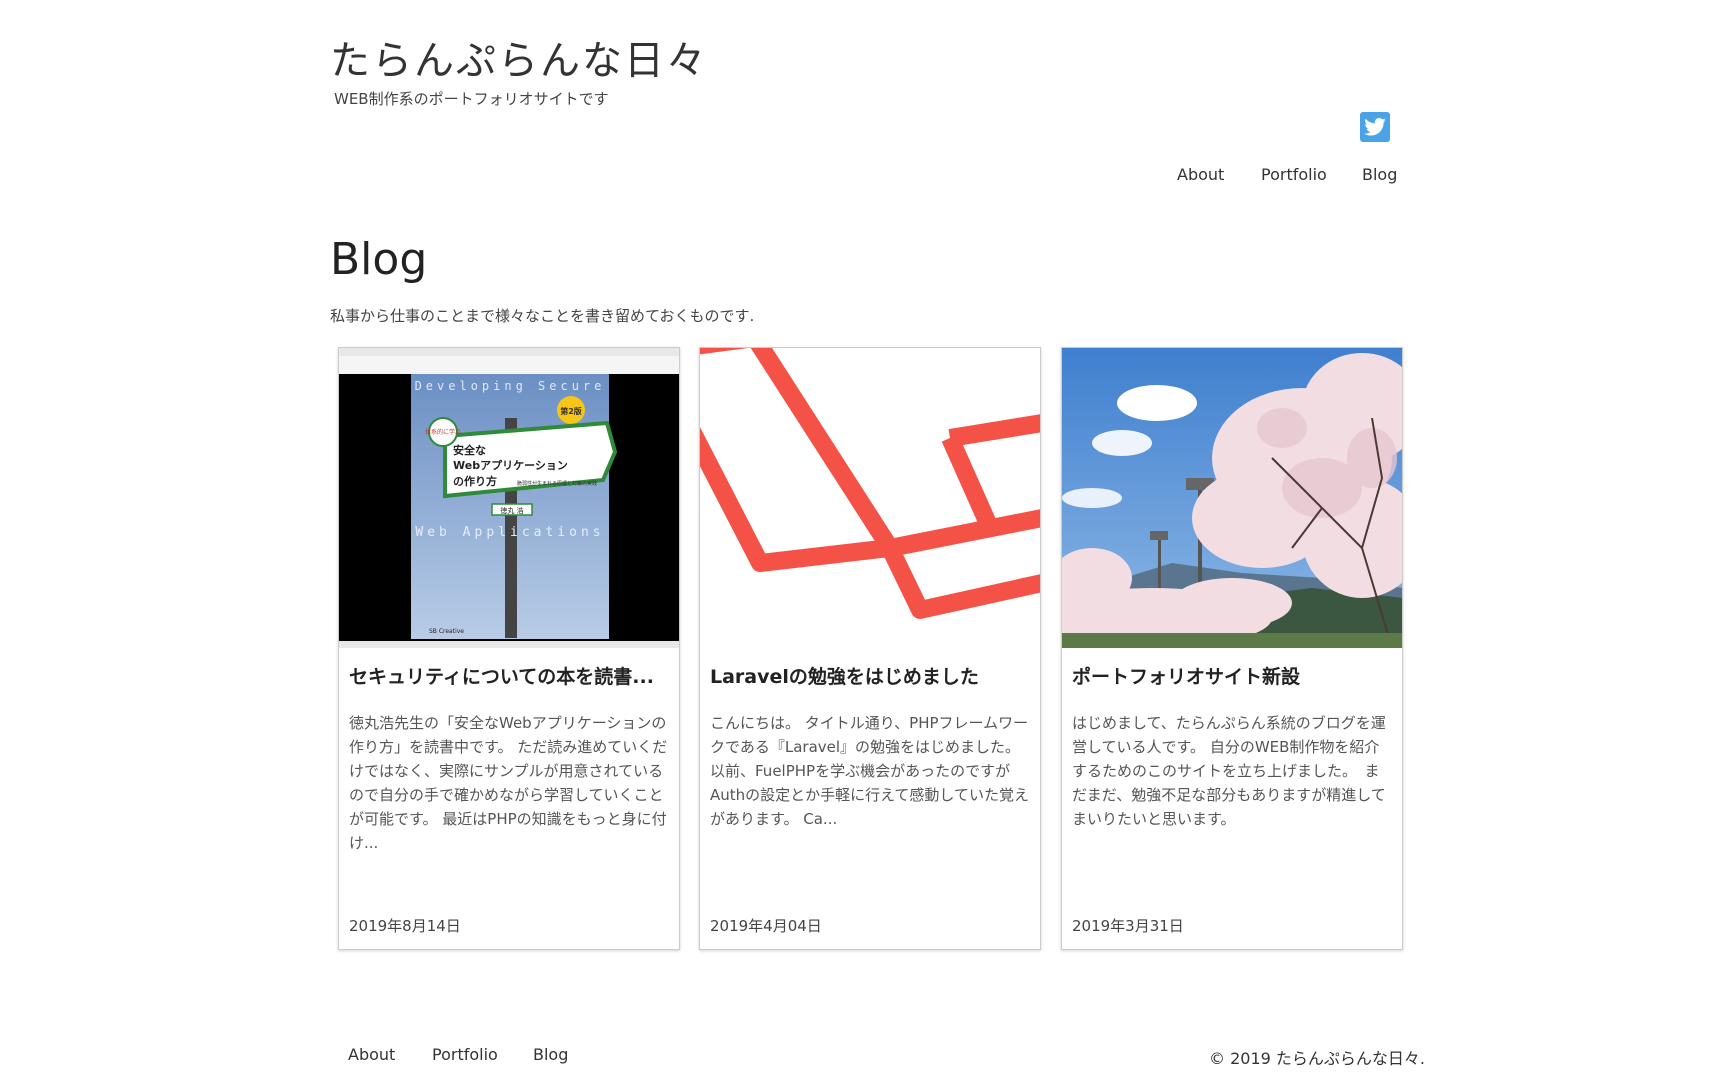 The height and width of the screenshot is (1079, 1734). I want to click on book-top-text: Developing Secure, so click(510, 386).